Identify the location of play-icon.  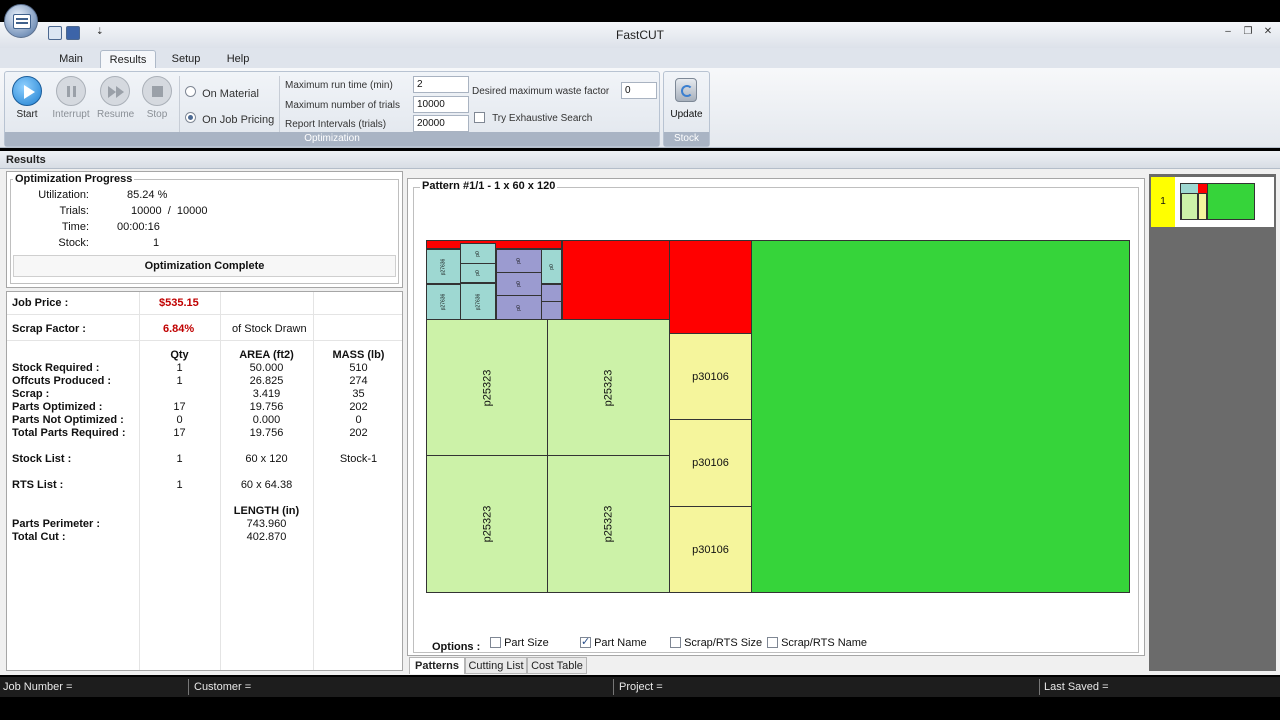
(27, 91).